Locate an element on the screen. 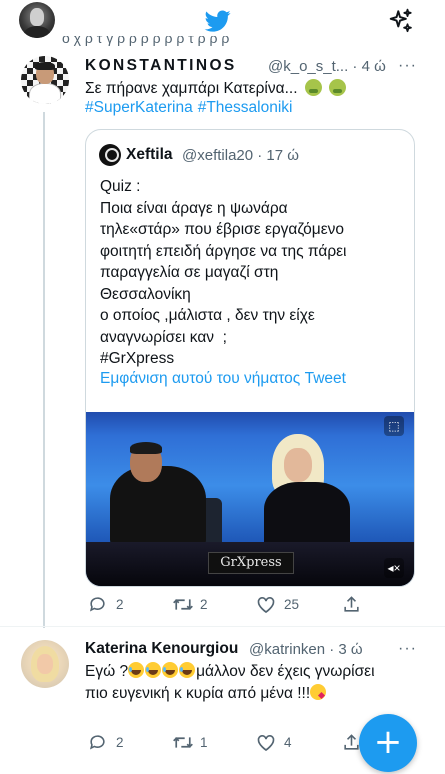 This screenshot has width=445, height=774. top-bar: ο χ ρ τ γ ρ ρ ρ ρ ρ ρ τ ρ ρ ρ is located at coordinates (222, 23).